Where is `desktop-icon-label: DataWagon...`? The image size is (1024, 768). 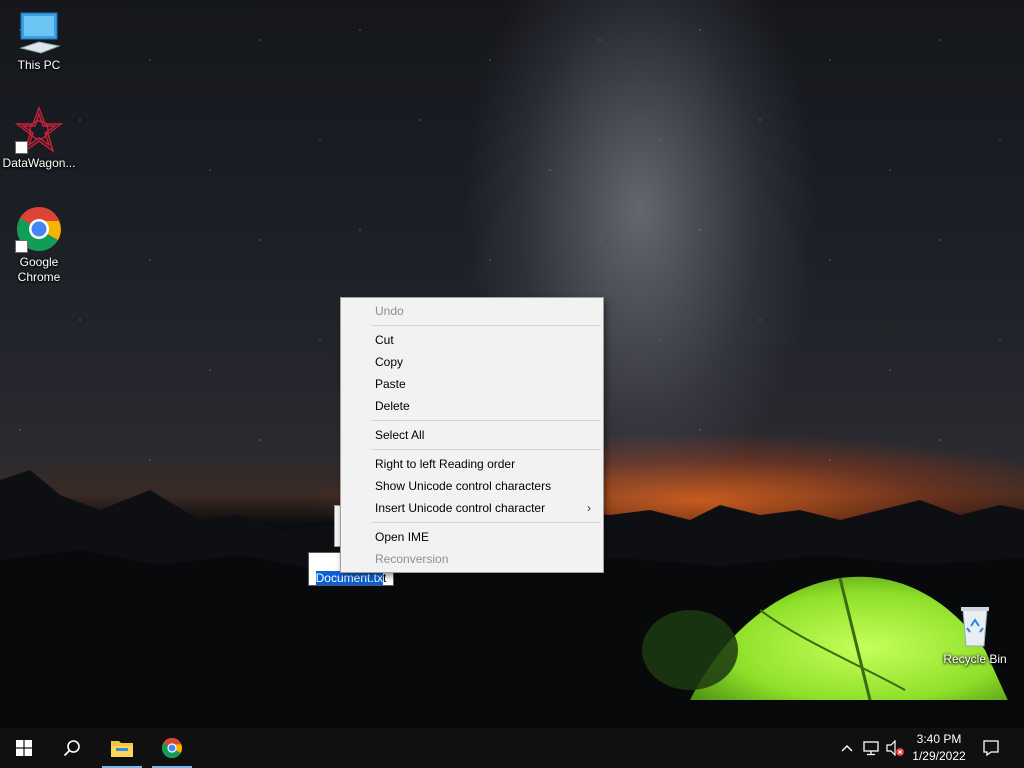
desktop-icon-label: DataWagon... is located at coordinates (39, 163).